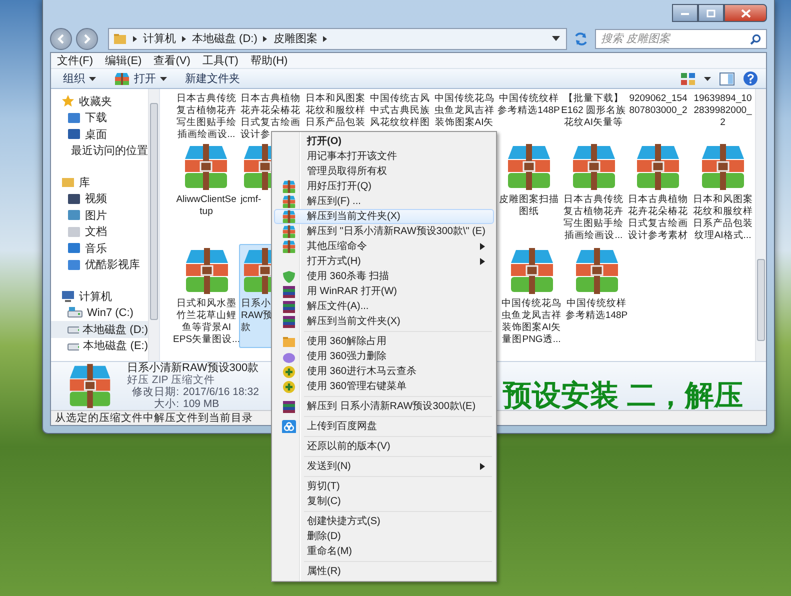 The width and height of the screenshot is (791, 596). What do you see at coordinates (384, 341) in the screenshot?
I see `context-menu-item: 使用 360解除占用` at bounding box center [384, 341].